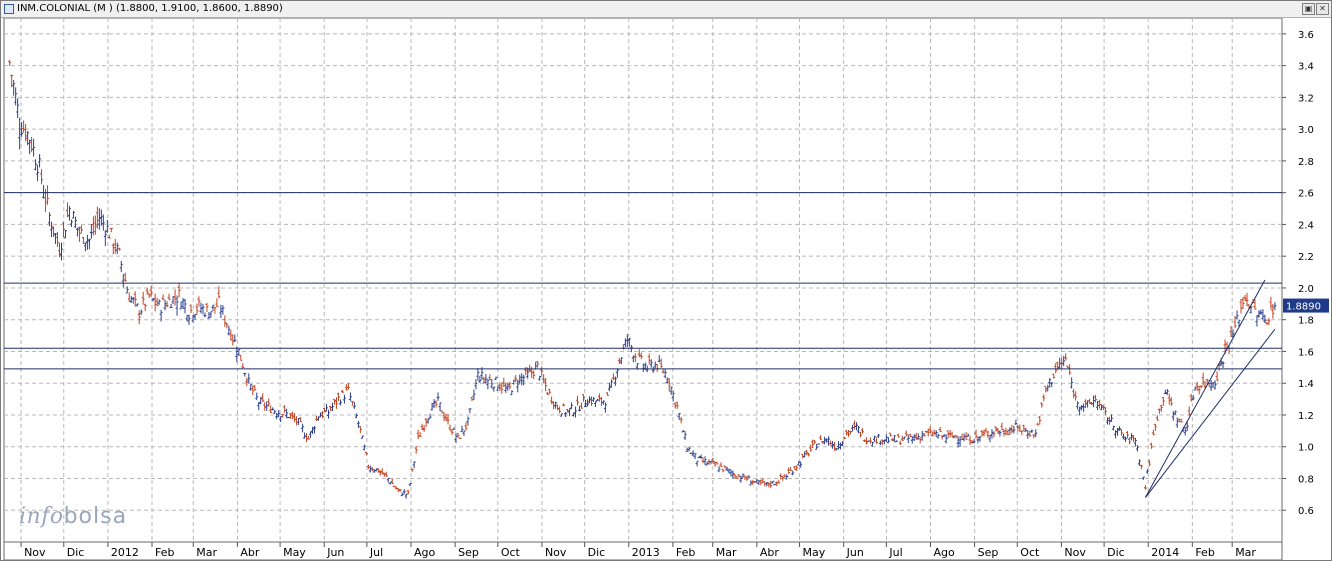  Describe the element at coordinates (1306, 384) in the screenshot. I see `y-tick-label: 1.4` at that location.